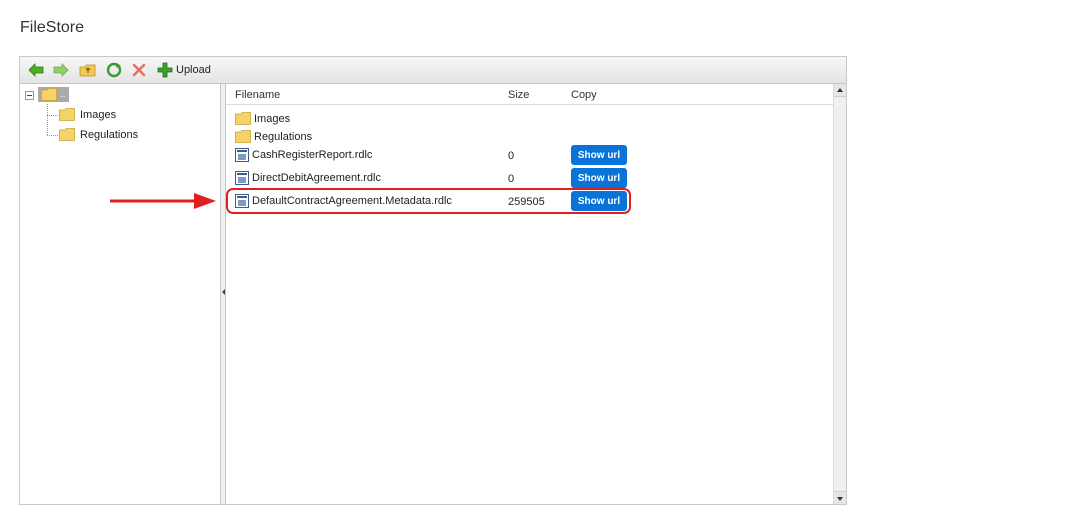 This screenshot has height=525, width=1076. I want to click on folder-tree: .. Images Regulations, so click(120, 294).